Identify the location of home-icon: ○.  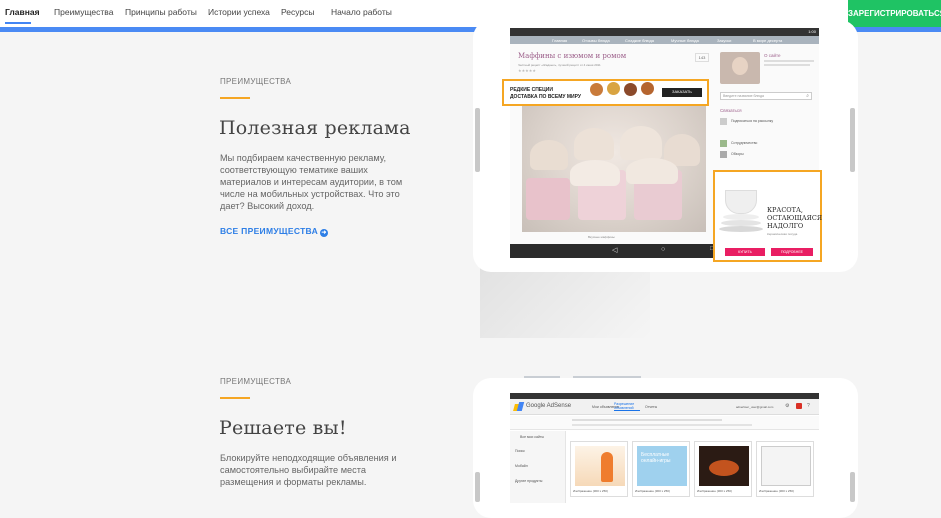
(663, 249).